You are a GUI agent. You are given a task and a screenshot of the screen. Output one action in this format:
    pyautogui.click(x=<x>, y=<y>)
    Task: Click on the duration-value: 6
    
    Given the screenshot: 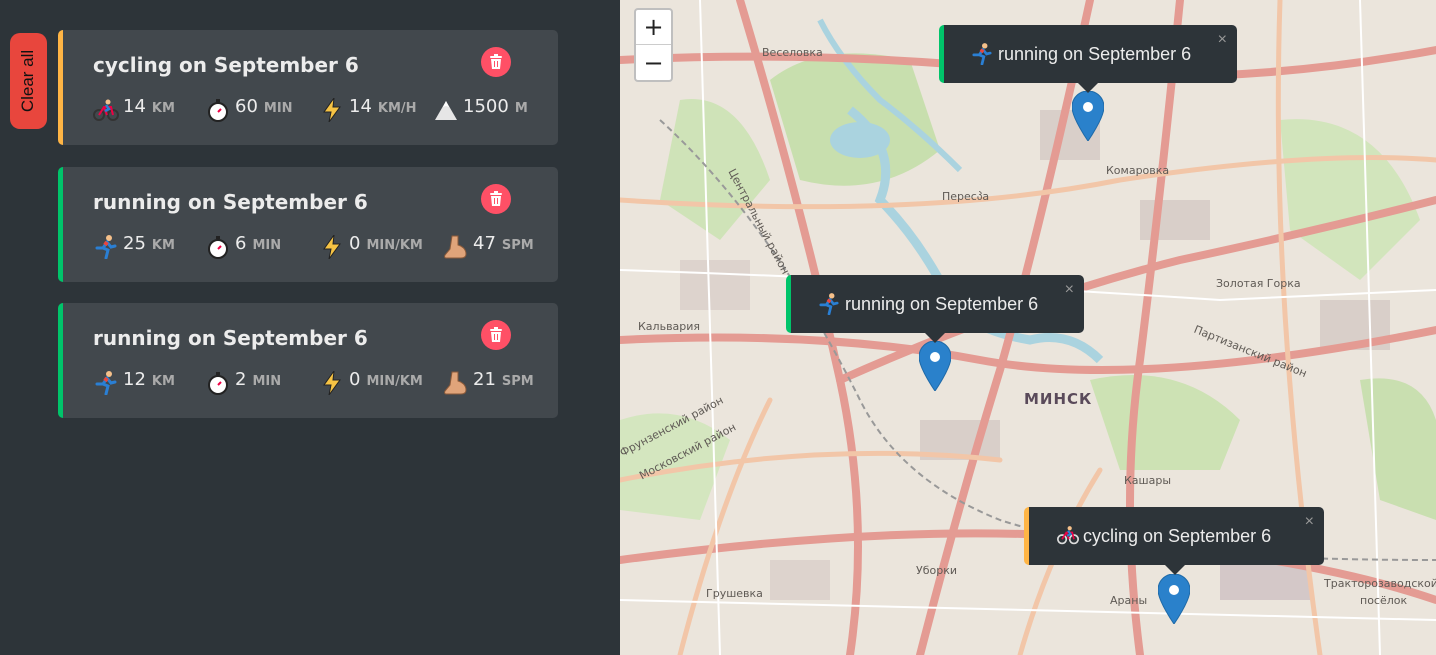 What is the action you would take?
    pyautogui.click(x=241, y=243)
    